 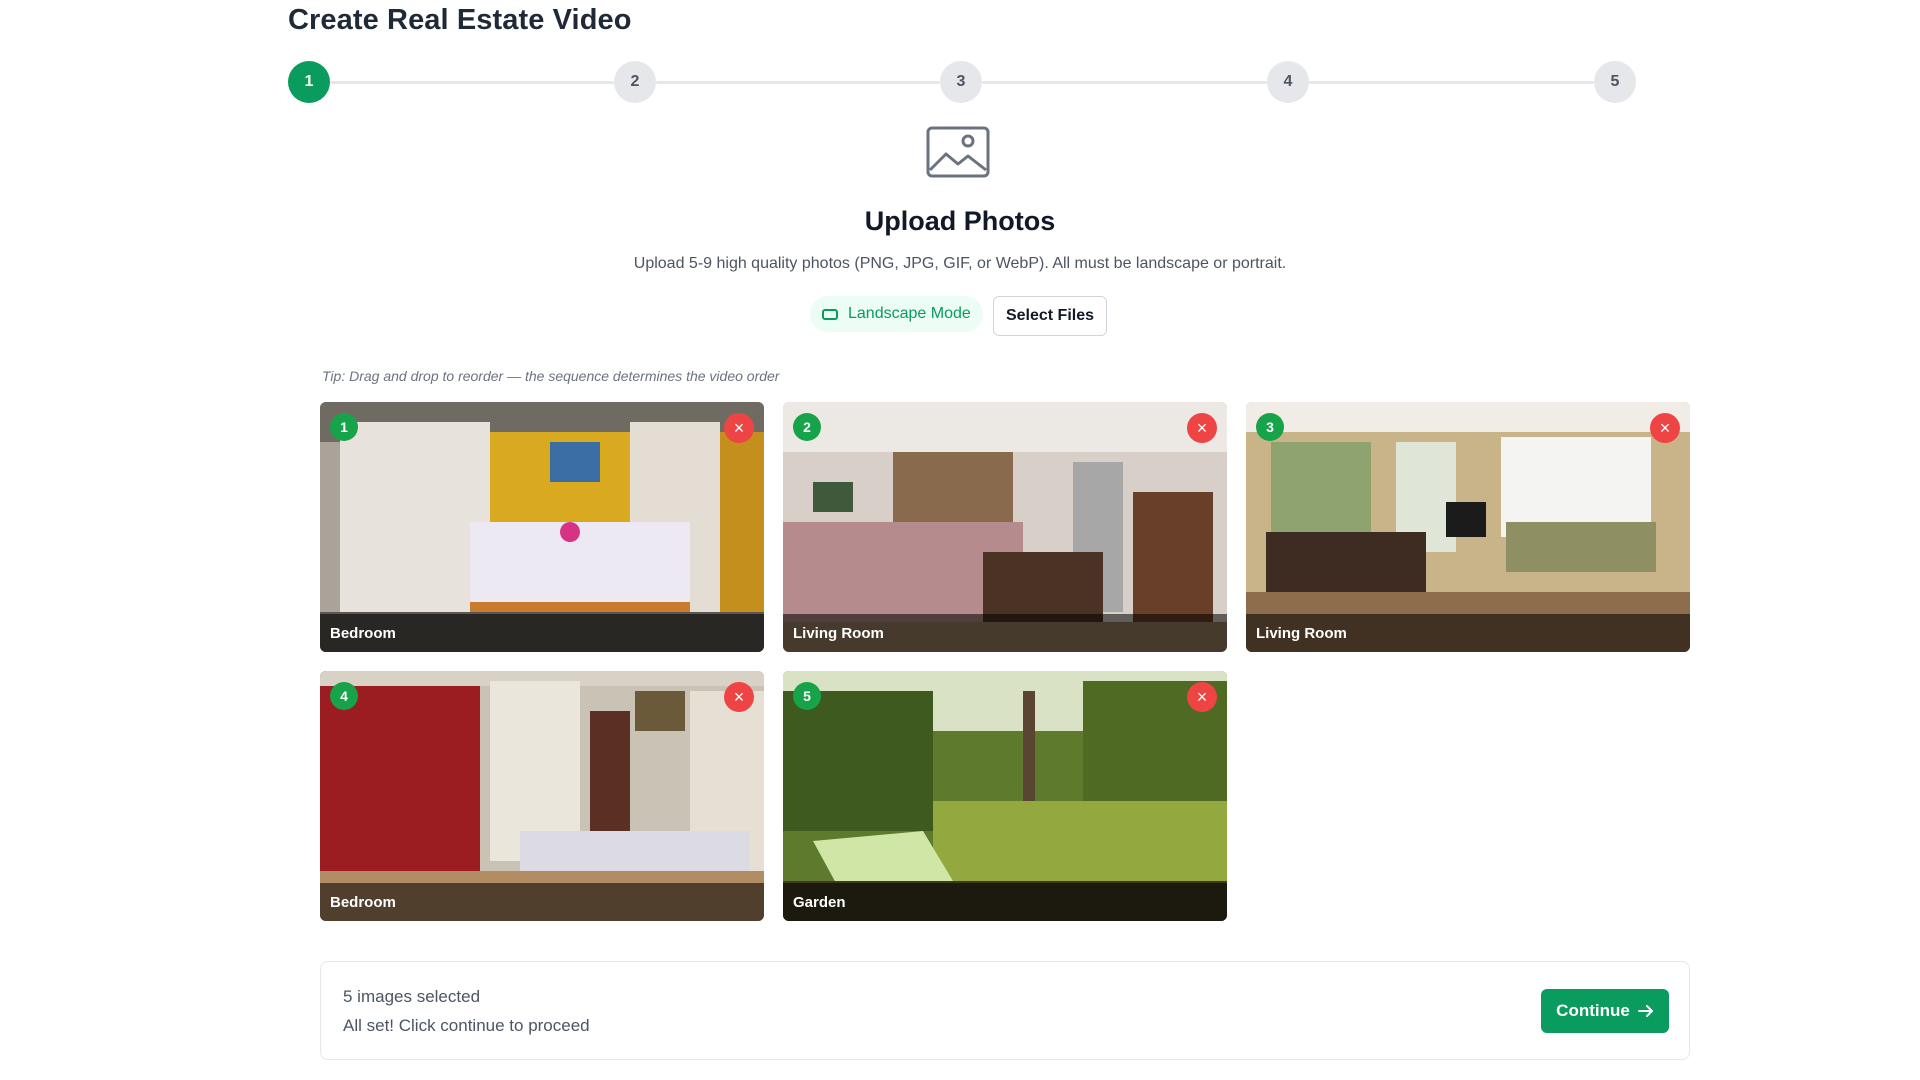 I want to click on step-5: 5, so click(x=1615, y=82).